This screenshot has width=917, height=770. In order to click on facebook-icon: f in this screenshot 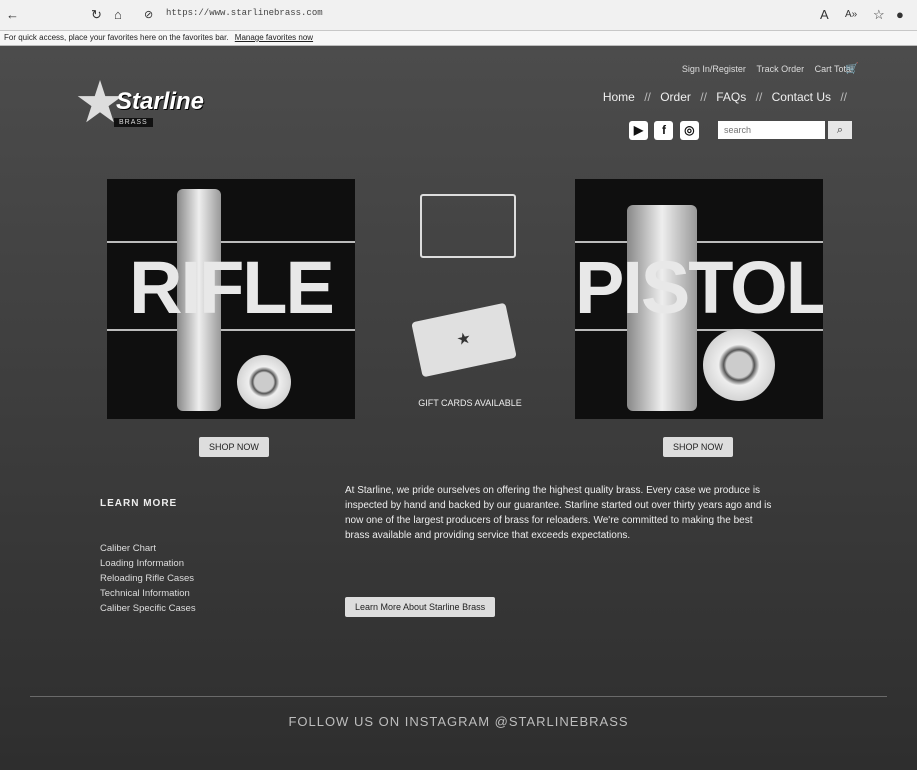, I will do `click(664, 130)`.